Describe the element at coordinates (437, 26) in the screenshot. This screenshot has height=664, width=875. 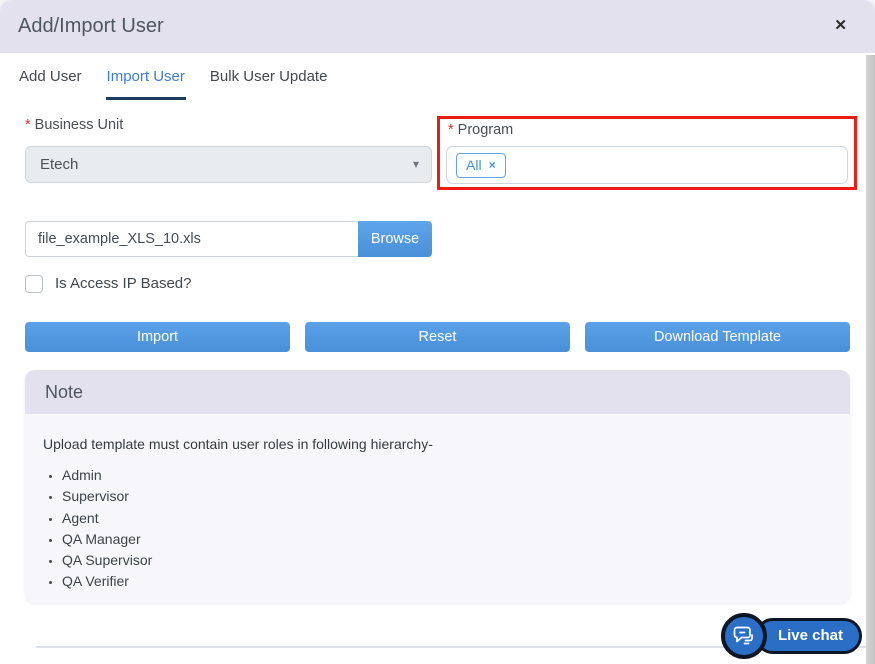
I see `modal-header: Add/Import User ✕` at that location.